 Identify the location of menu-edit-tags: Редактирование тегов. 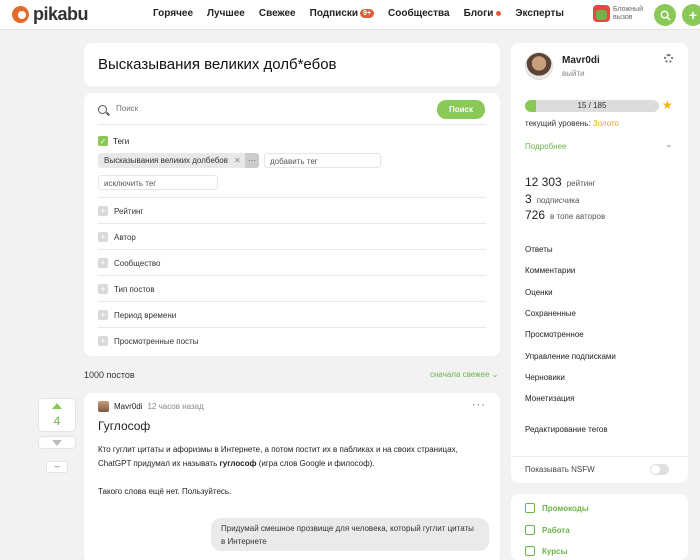
(566, 429).